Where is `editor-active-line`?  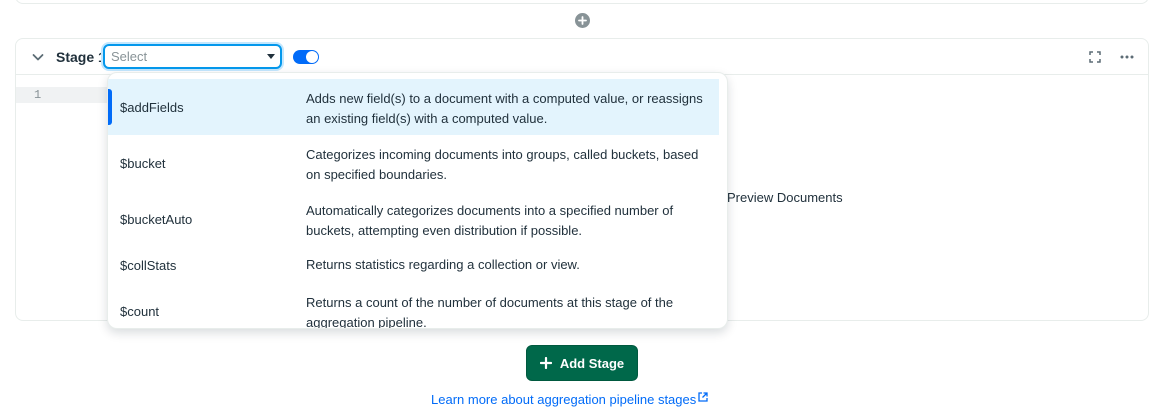
editor-active-line is located at coordinates (62, 95).